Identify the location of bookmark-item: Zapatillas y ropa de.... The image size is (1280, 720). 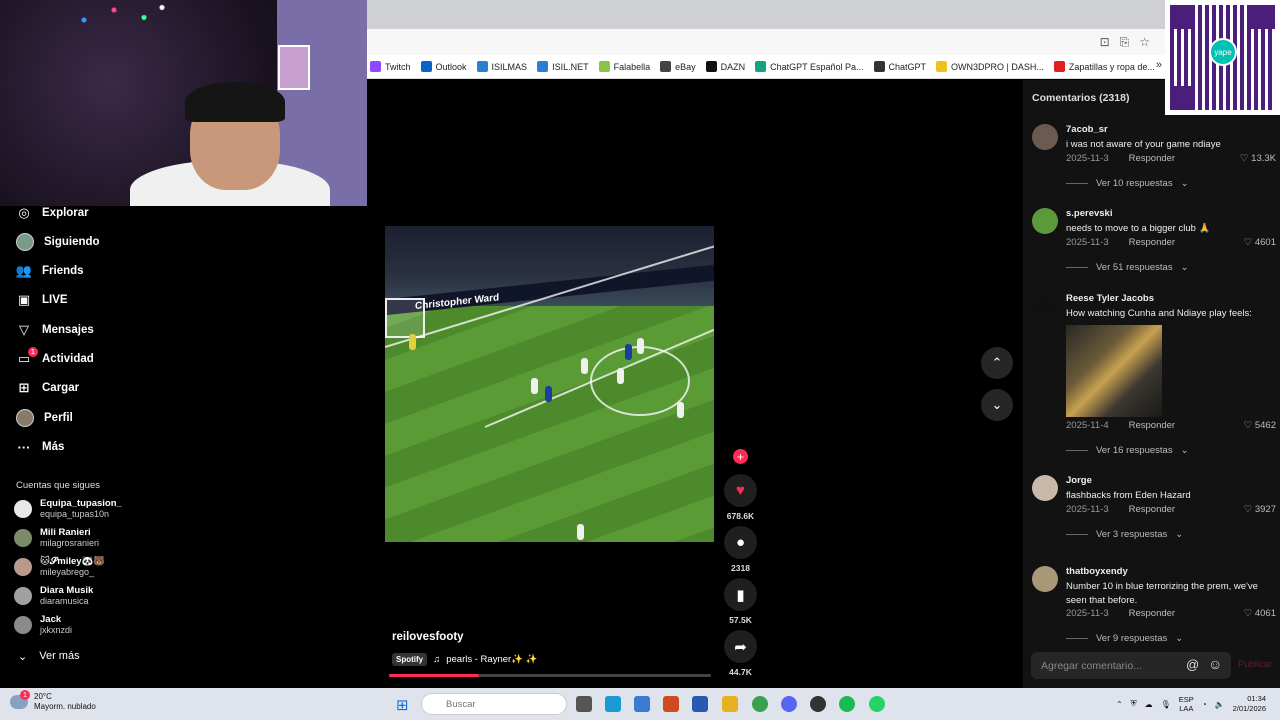
(1104, 66).